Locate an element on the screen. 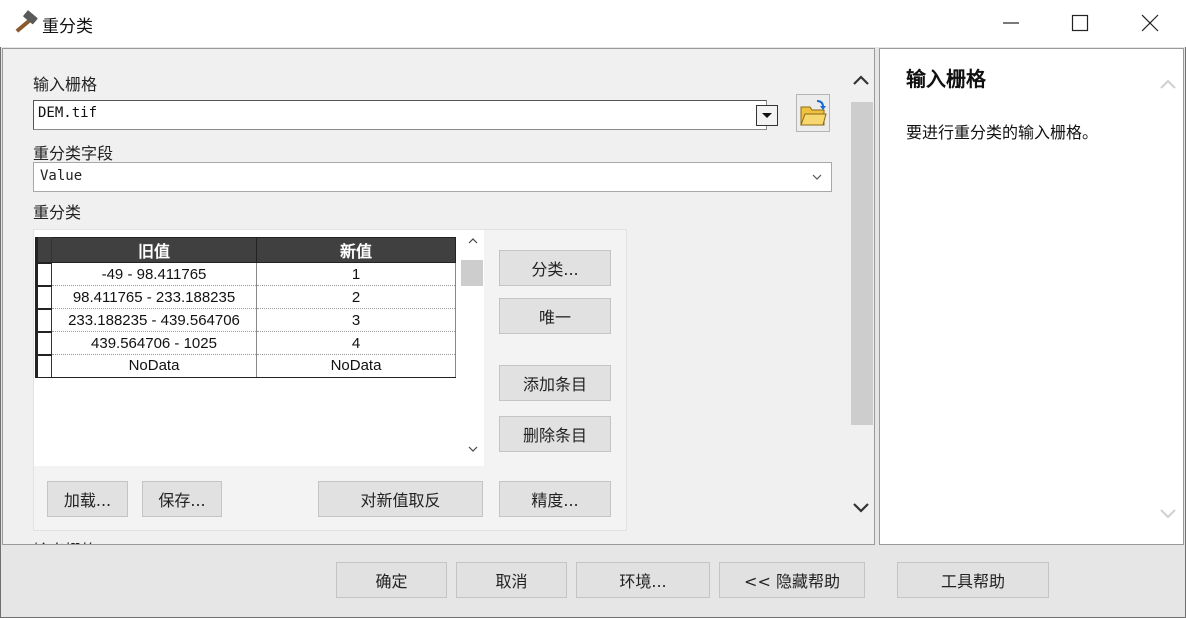 Image resolution: width=1186 pixels, height=618 pixels. reclass-field-label: 重分类字段 is located at coordinates (73, 153).